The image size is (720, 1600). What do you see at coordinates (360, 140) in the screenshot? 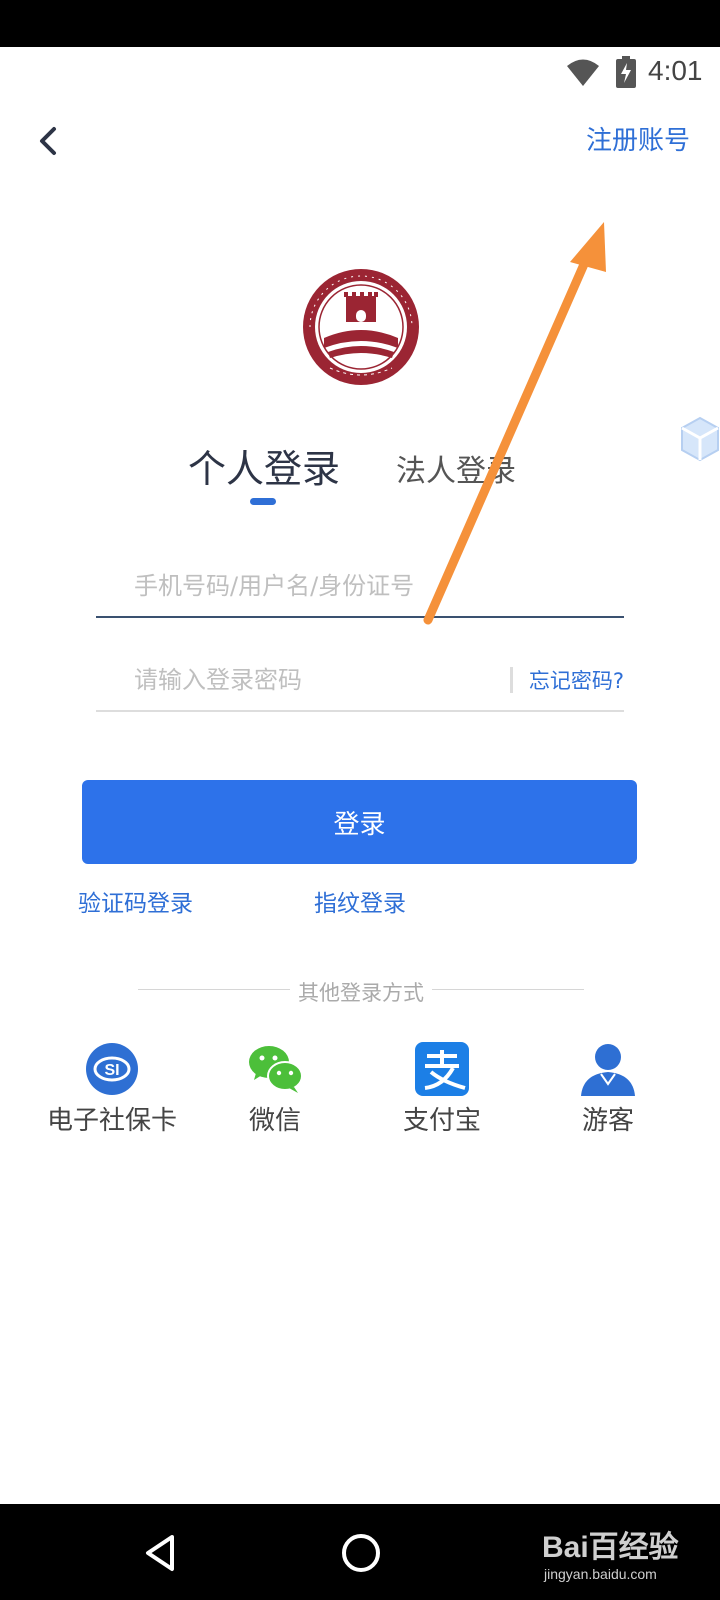
I see `nav-bar: 注册账号` at bounding box center [360, 140].